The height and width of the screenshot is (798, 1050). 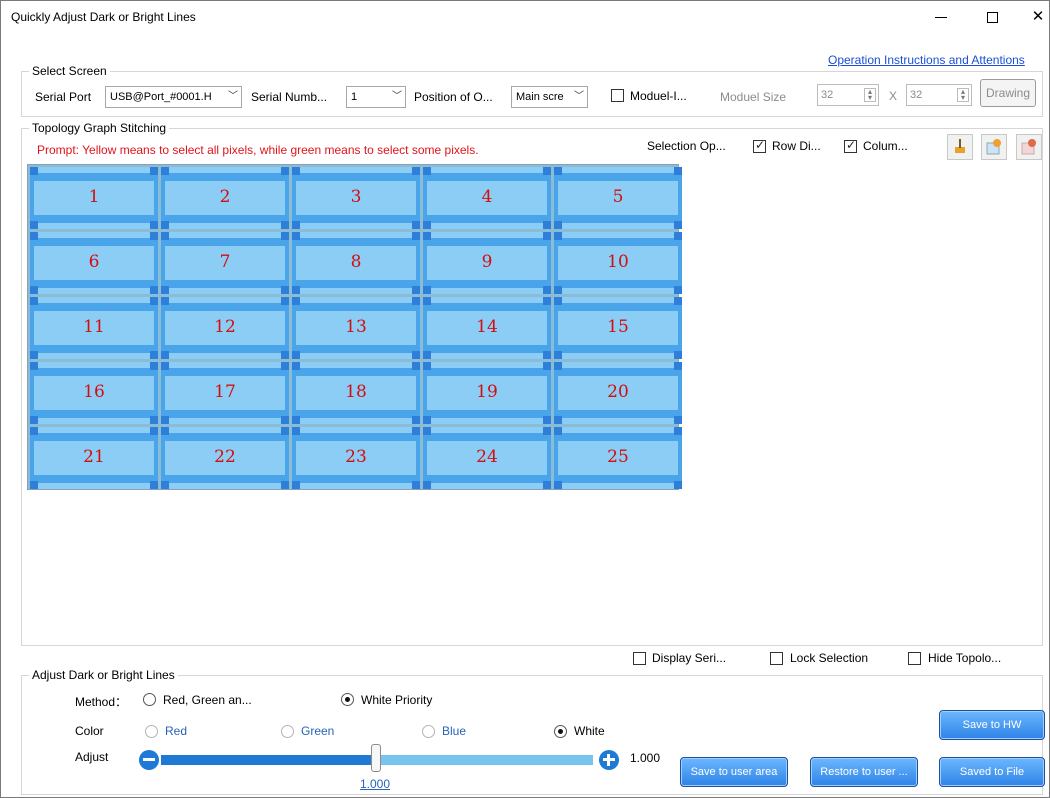 I want to click on topology-cell: 13, so click(x=356, y=328).